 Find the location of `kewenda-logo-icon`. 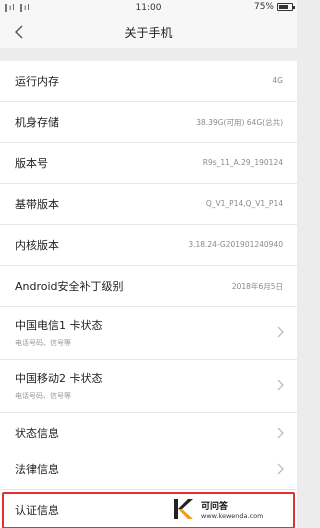

kewenda-logo-icon is located at coordinates (183, 509).